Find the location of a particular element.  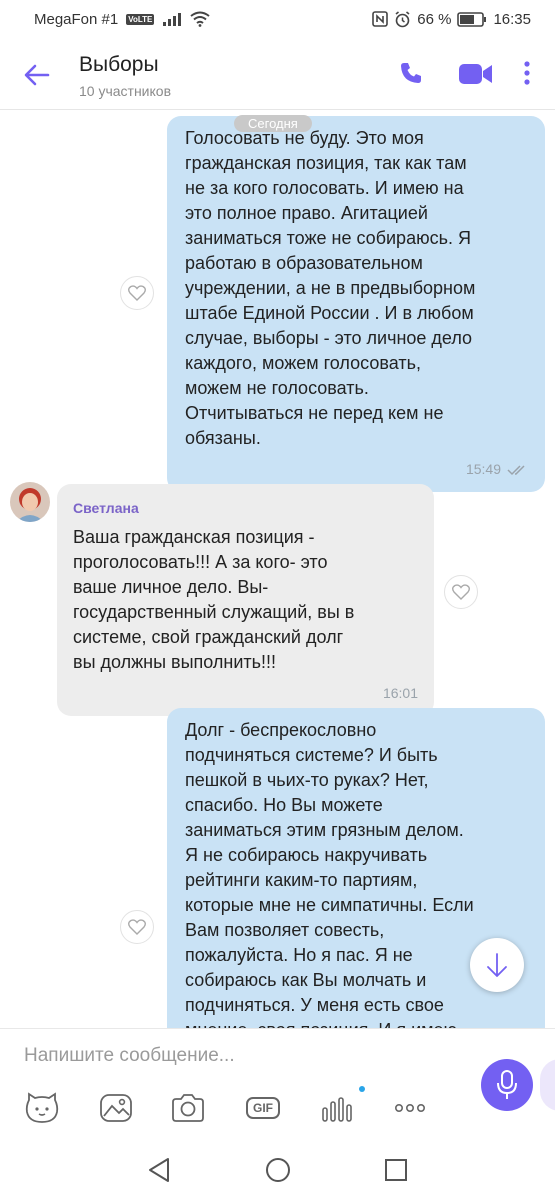

camera-button is located at coordinates (188, 1108).